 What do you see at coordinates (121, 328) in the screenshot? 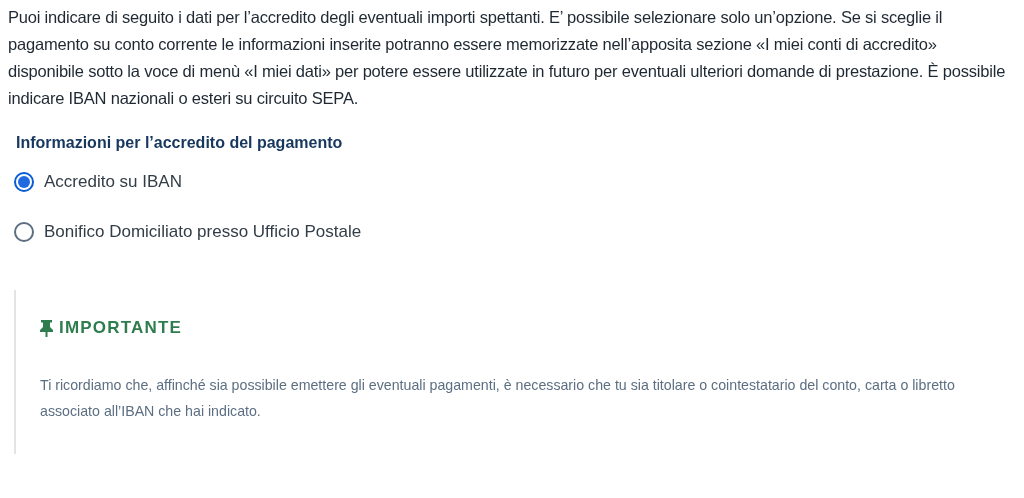
I see `callout-title: IMPORTANTE` at bounding box center [121, 328].